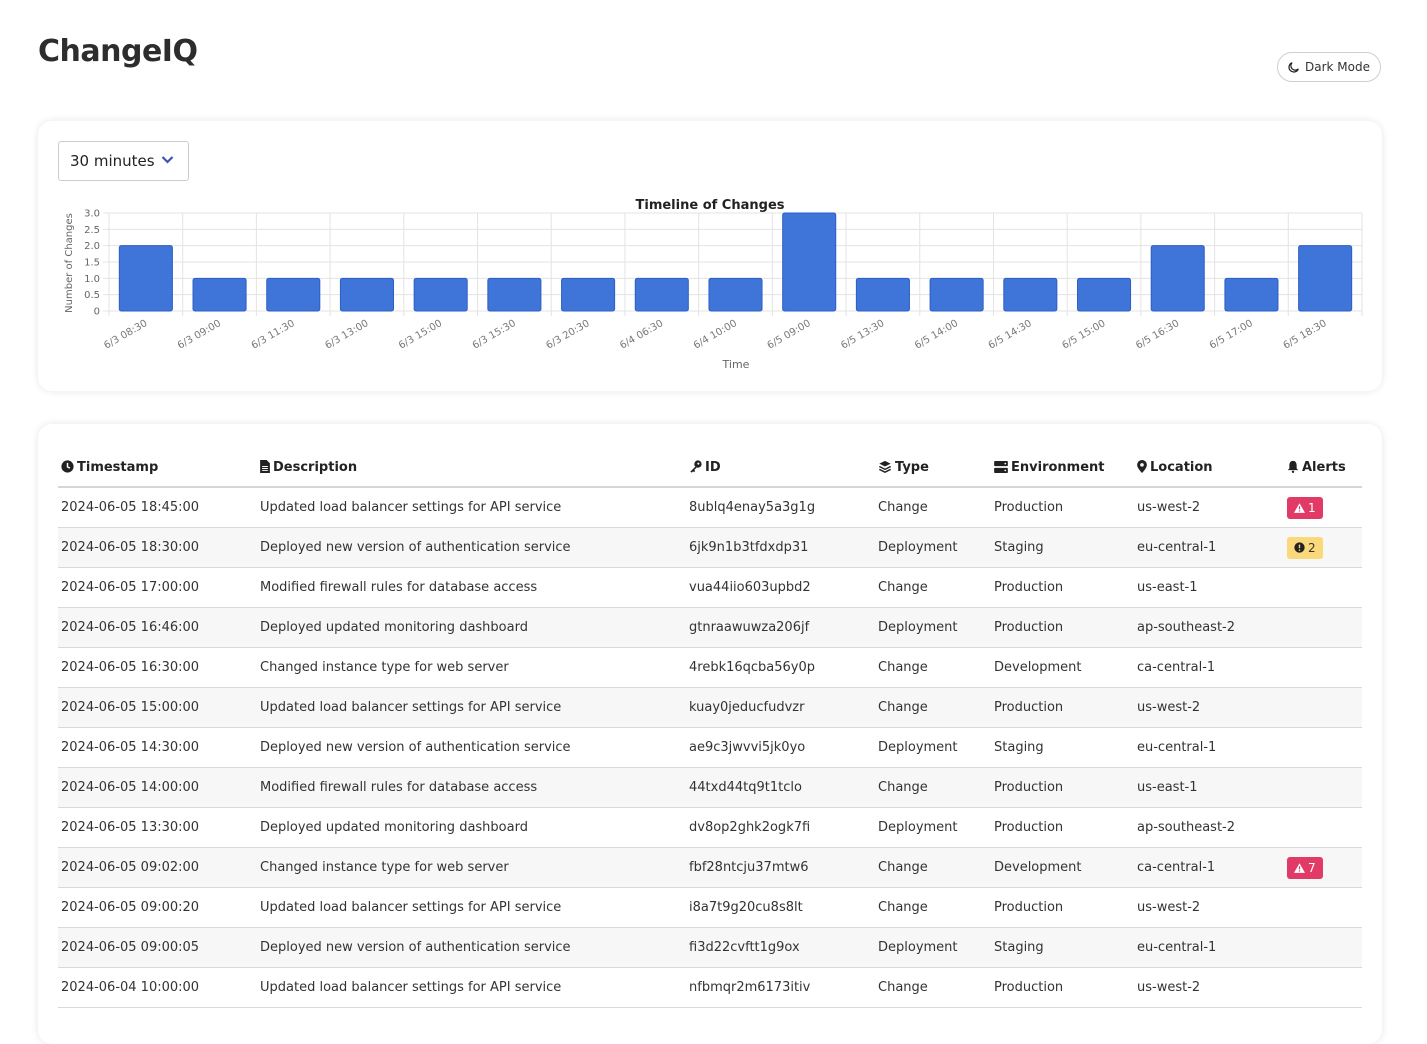  What do you see at coordinates (1305, 507) in the screenshot?
I see `alert-badge: 1` at bounding box center [1305, 507].